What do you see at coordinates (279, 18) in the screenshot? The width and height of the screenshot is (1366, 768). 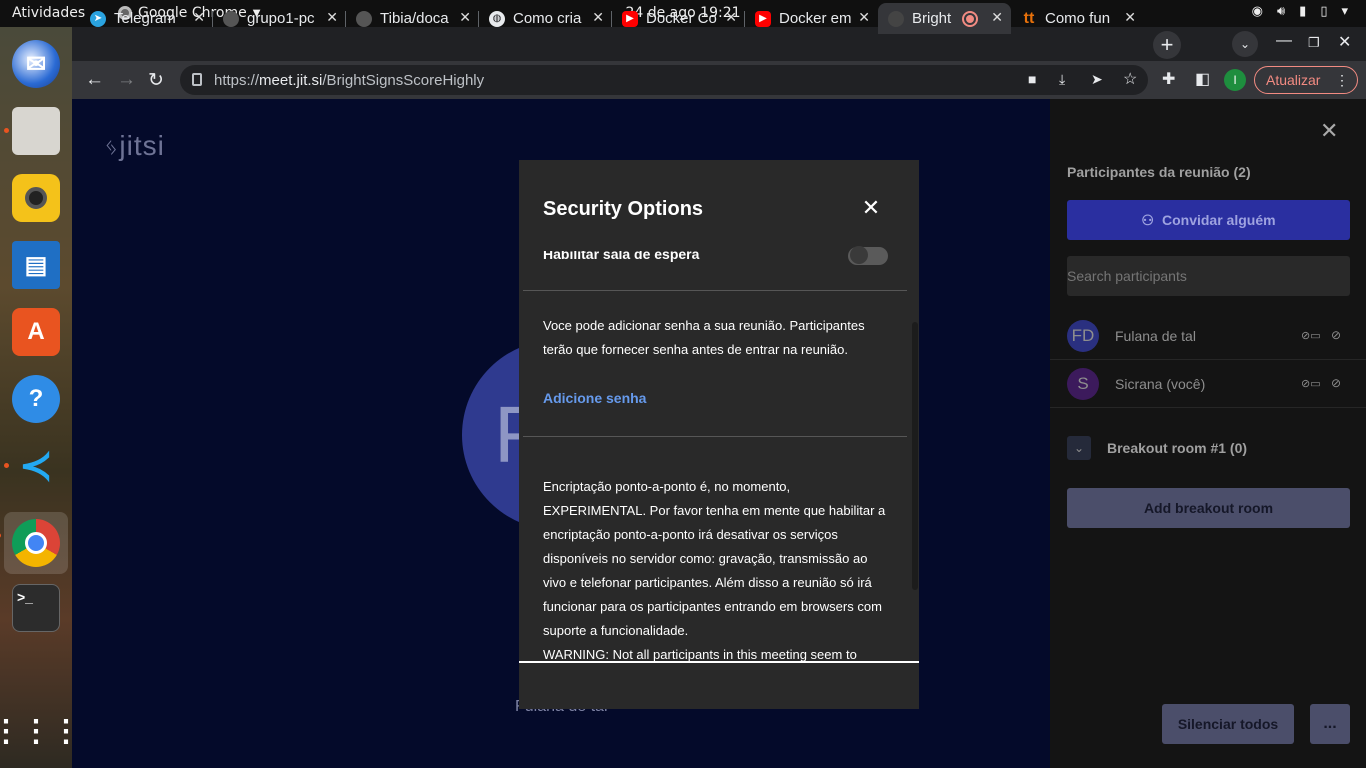 I see `tab-grupo1: grupo1-pc ✕` at bounding box center [279, 18].